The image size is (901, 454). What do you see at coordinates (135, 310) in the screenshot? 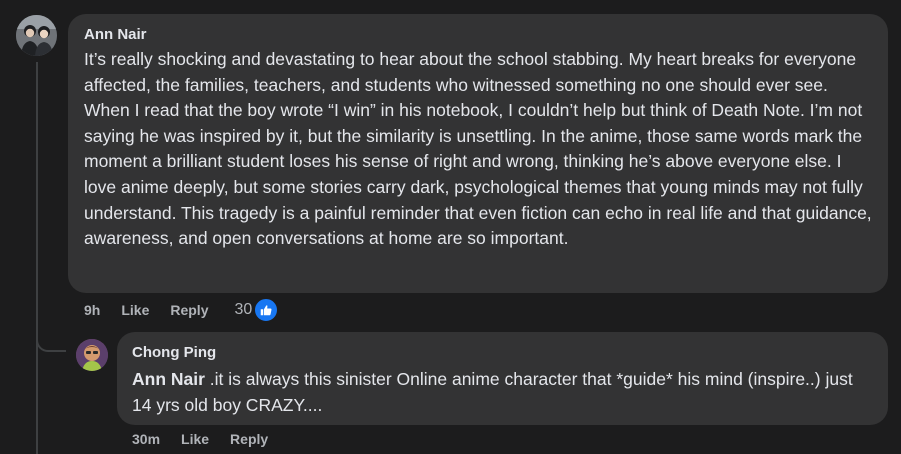
I see `like-button: Like` at bounding box center [135, 310].